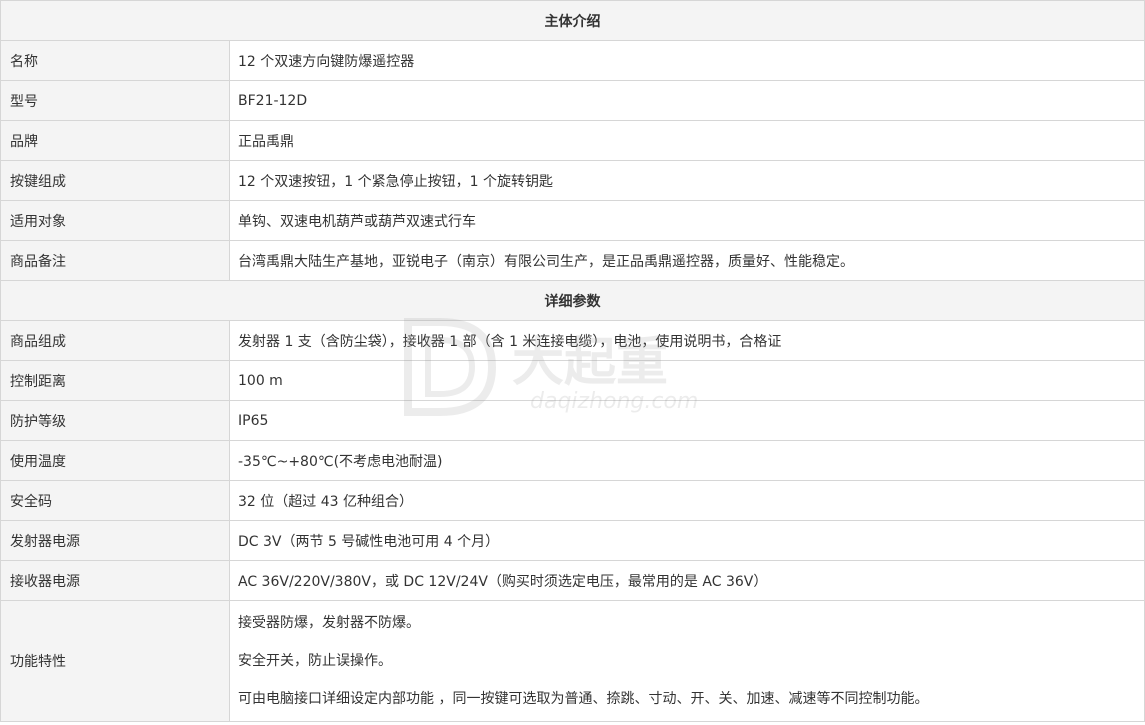 The height and width of the screenshot is (725, 1145). I want to click on row-label: 发射器电源, so click(115, 540).